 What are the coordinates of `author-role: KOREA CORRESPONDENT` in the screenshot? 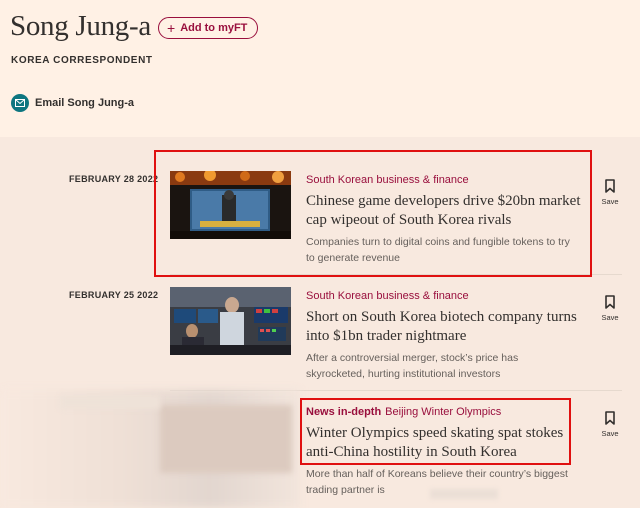 It's located at (82, 60).